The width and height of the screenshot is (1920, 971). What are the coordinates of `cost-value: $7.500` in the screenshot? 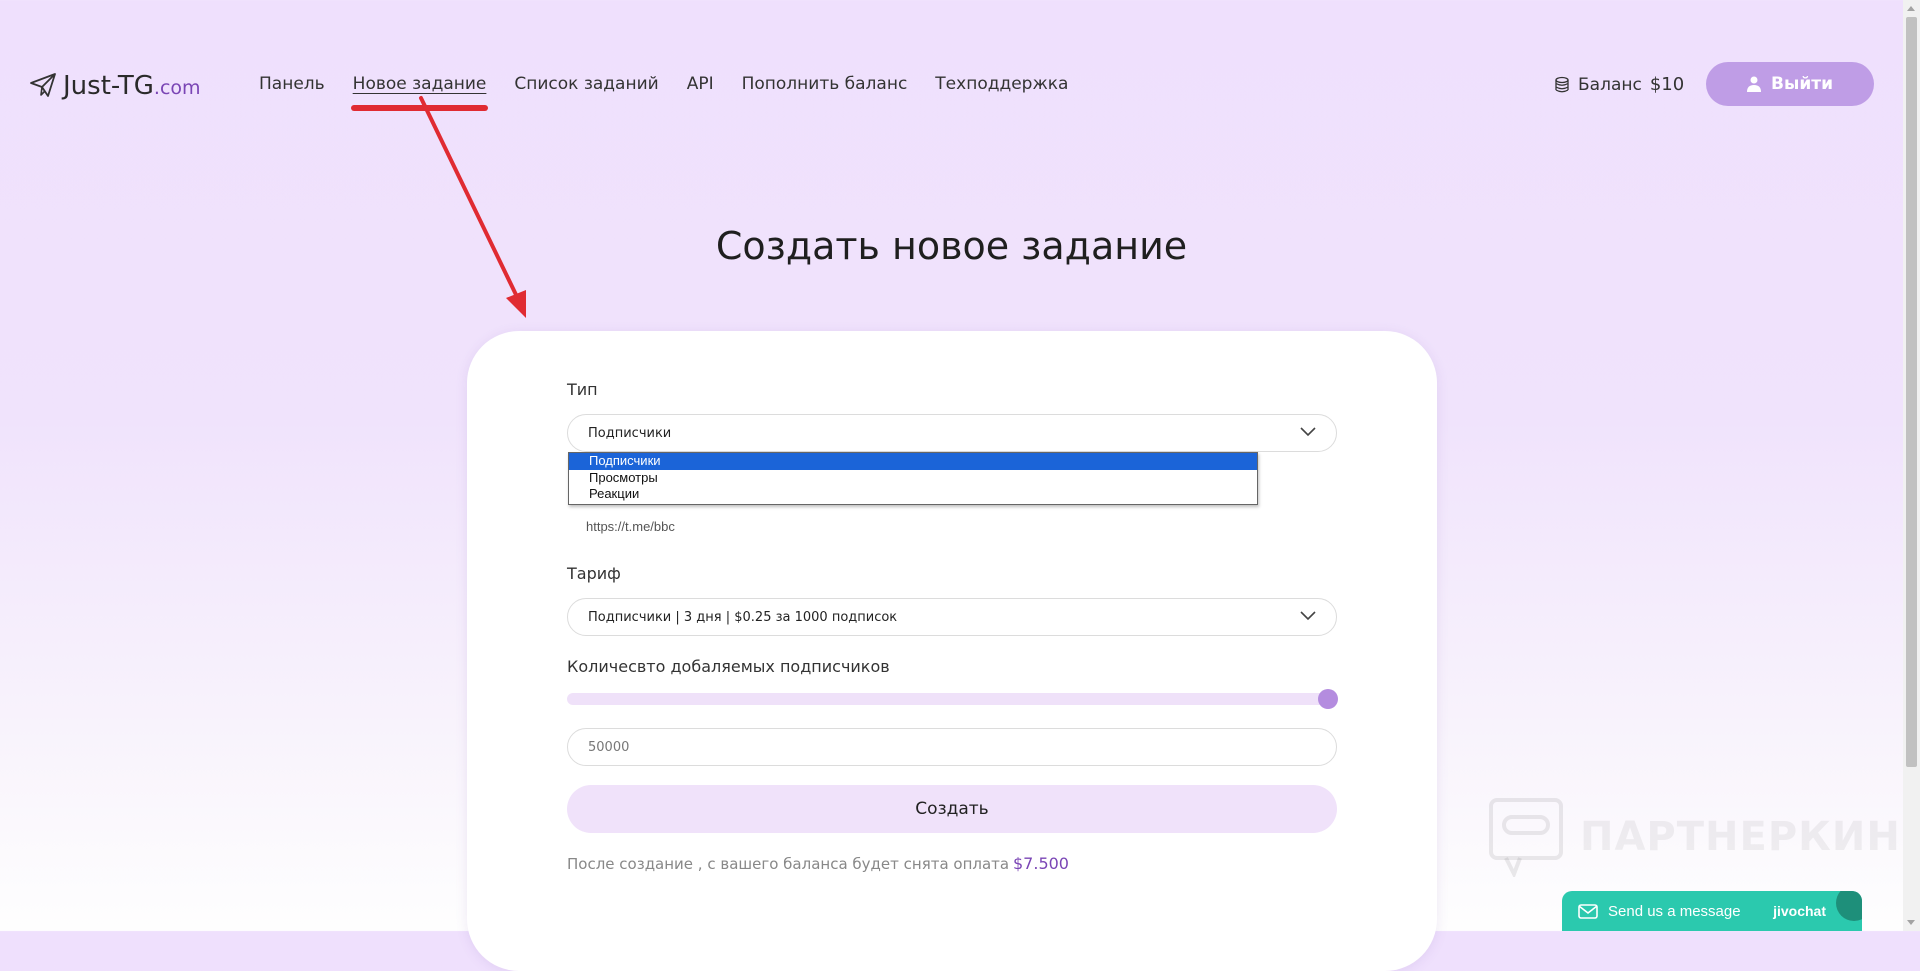 It's located at (1041, 863).